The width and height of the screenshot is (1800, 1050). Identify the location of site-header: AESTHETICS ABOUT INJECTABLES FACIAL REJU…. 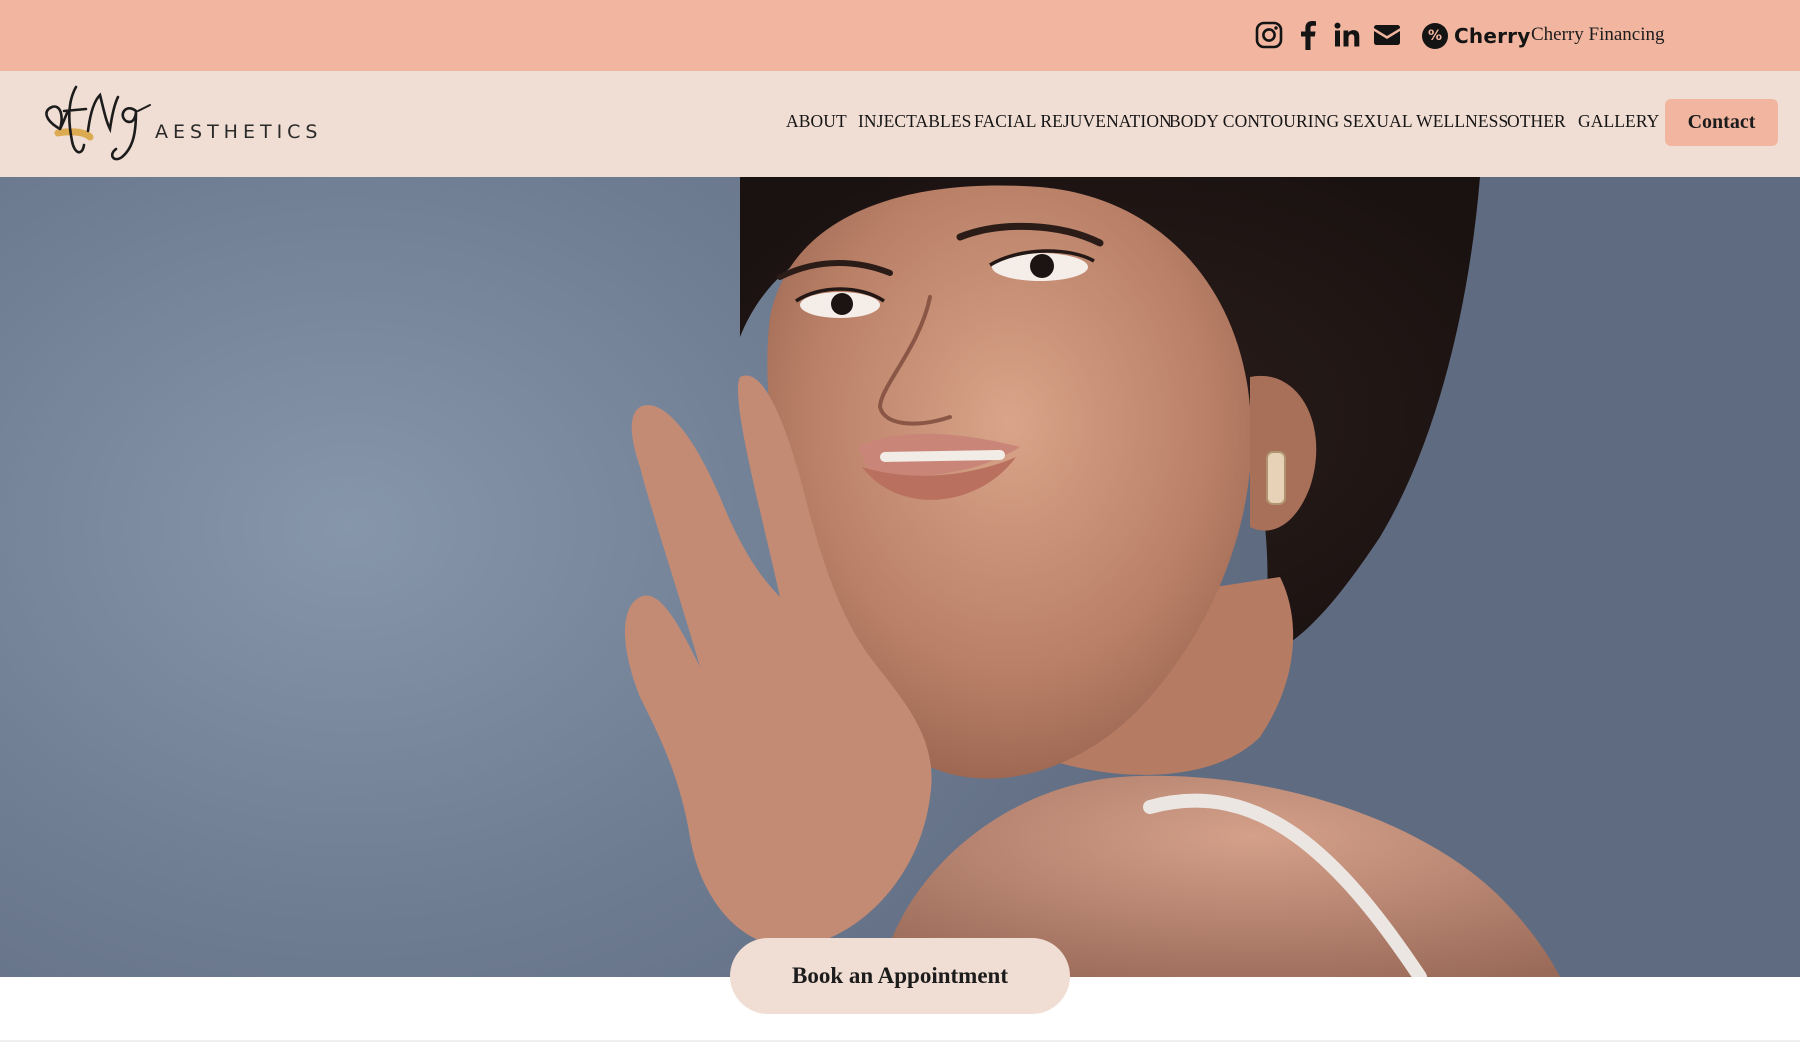
(900, 124).